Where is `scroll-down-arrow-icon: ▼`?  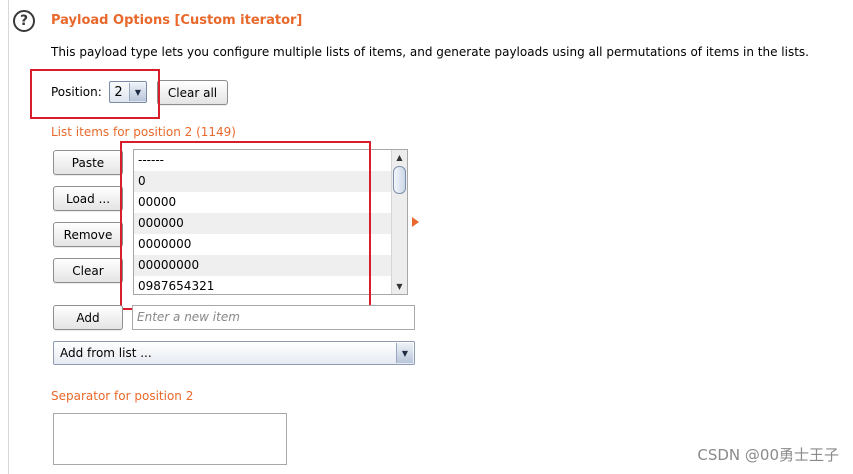
scroll-down-arrow-icon: ▼ is located at coordinates (399, 286).